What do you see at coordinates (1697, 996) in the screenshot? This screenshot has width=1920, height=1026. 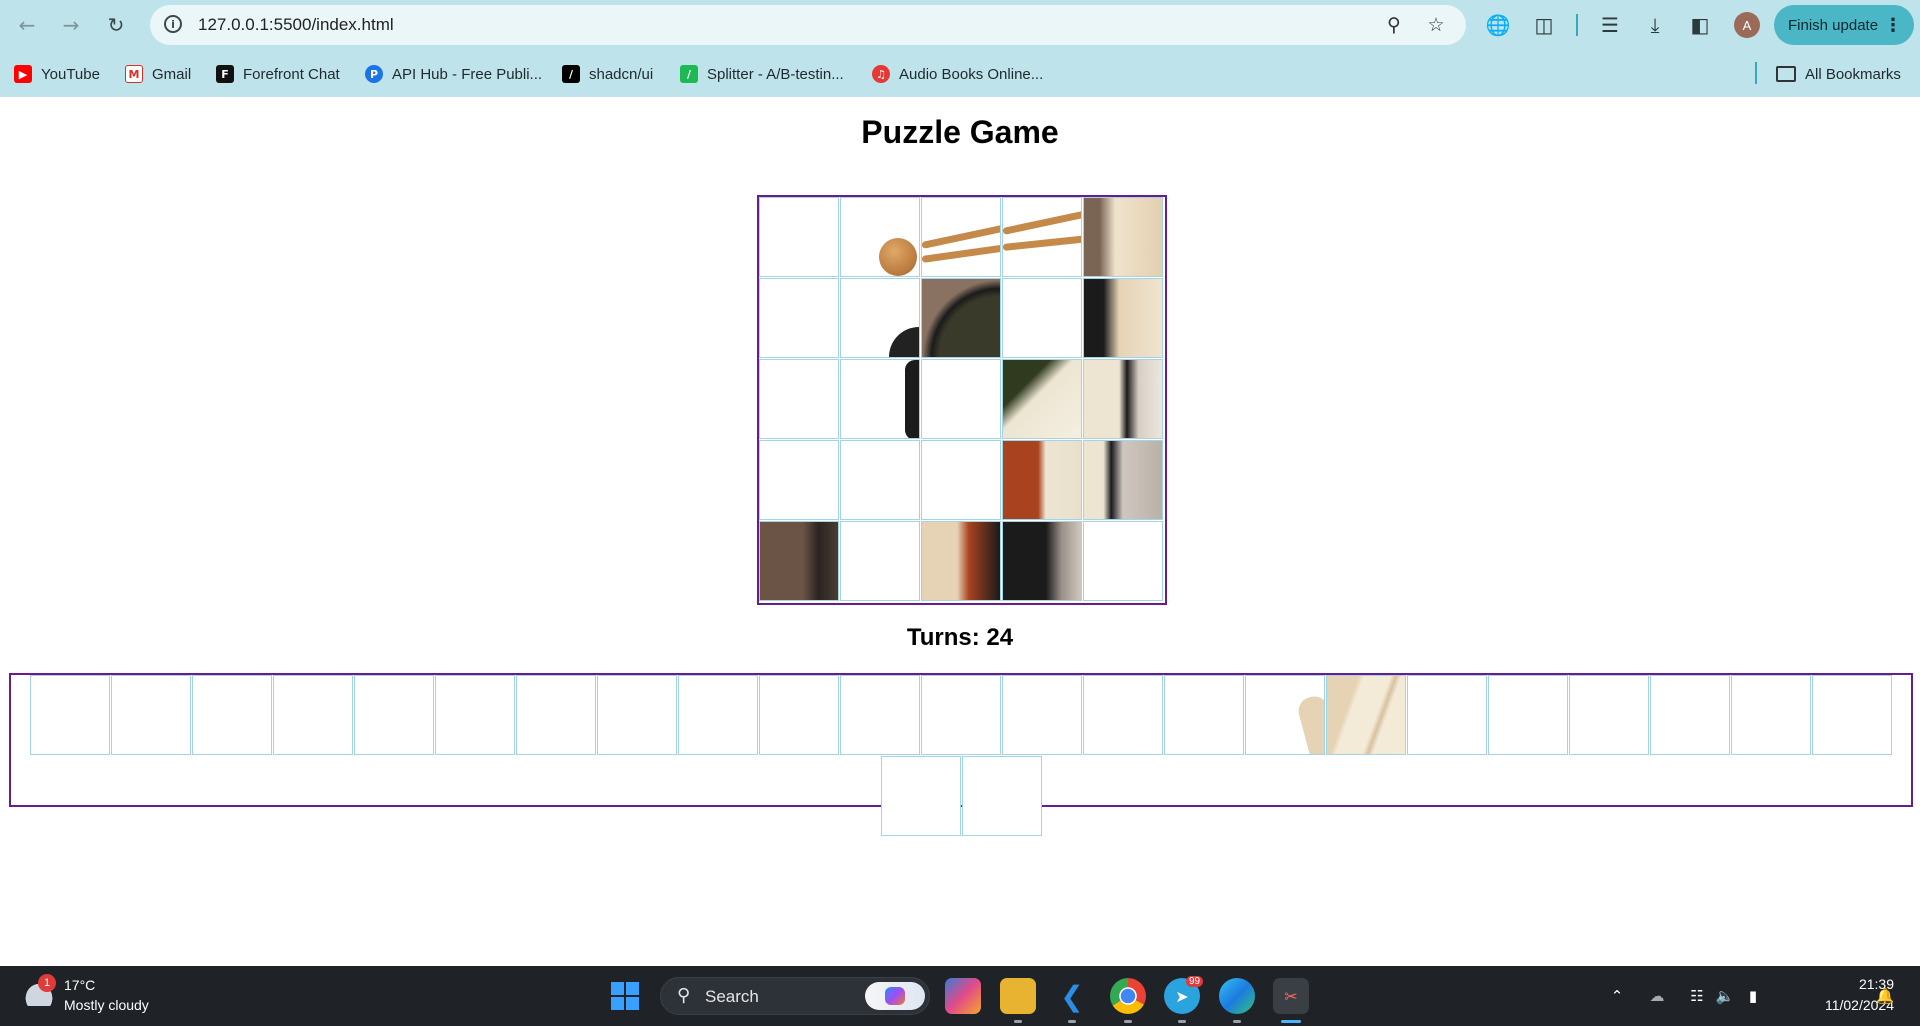 I see `wifi-icon: ☷` at bounding box center [1697, 996].